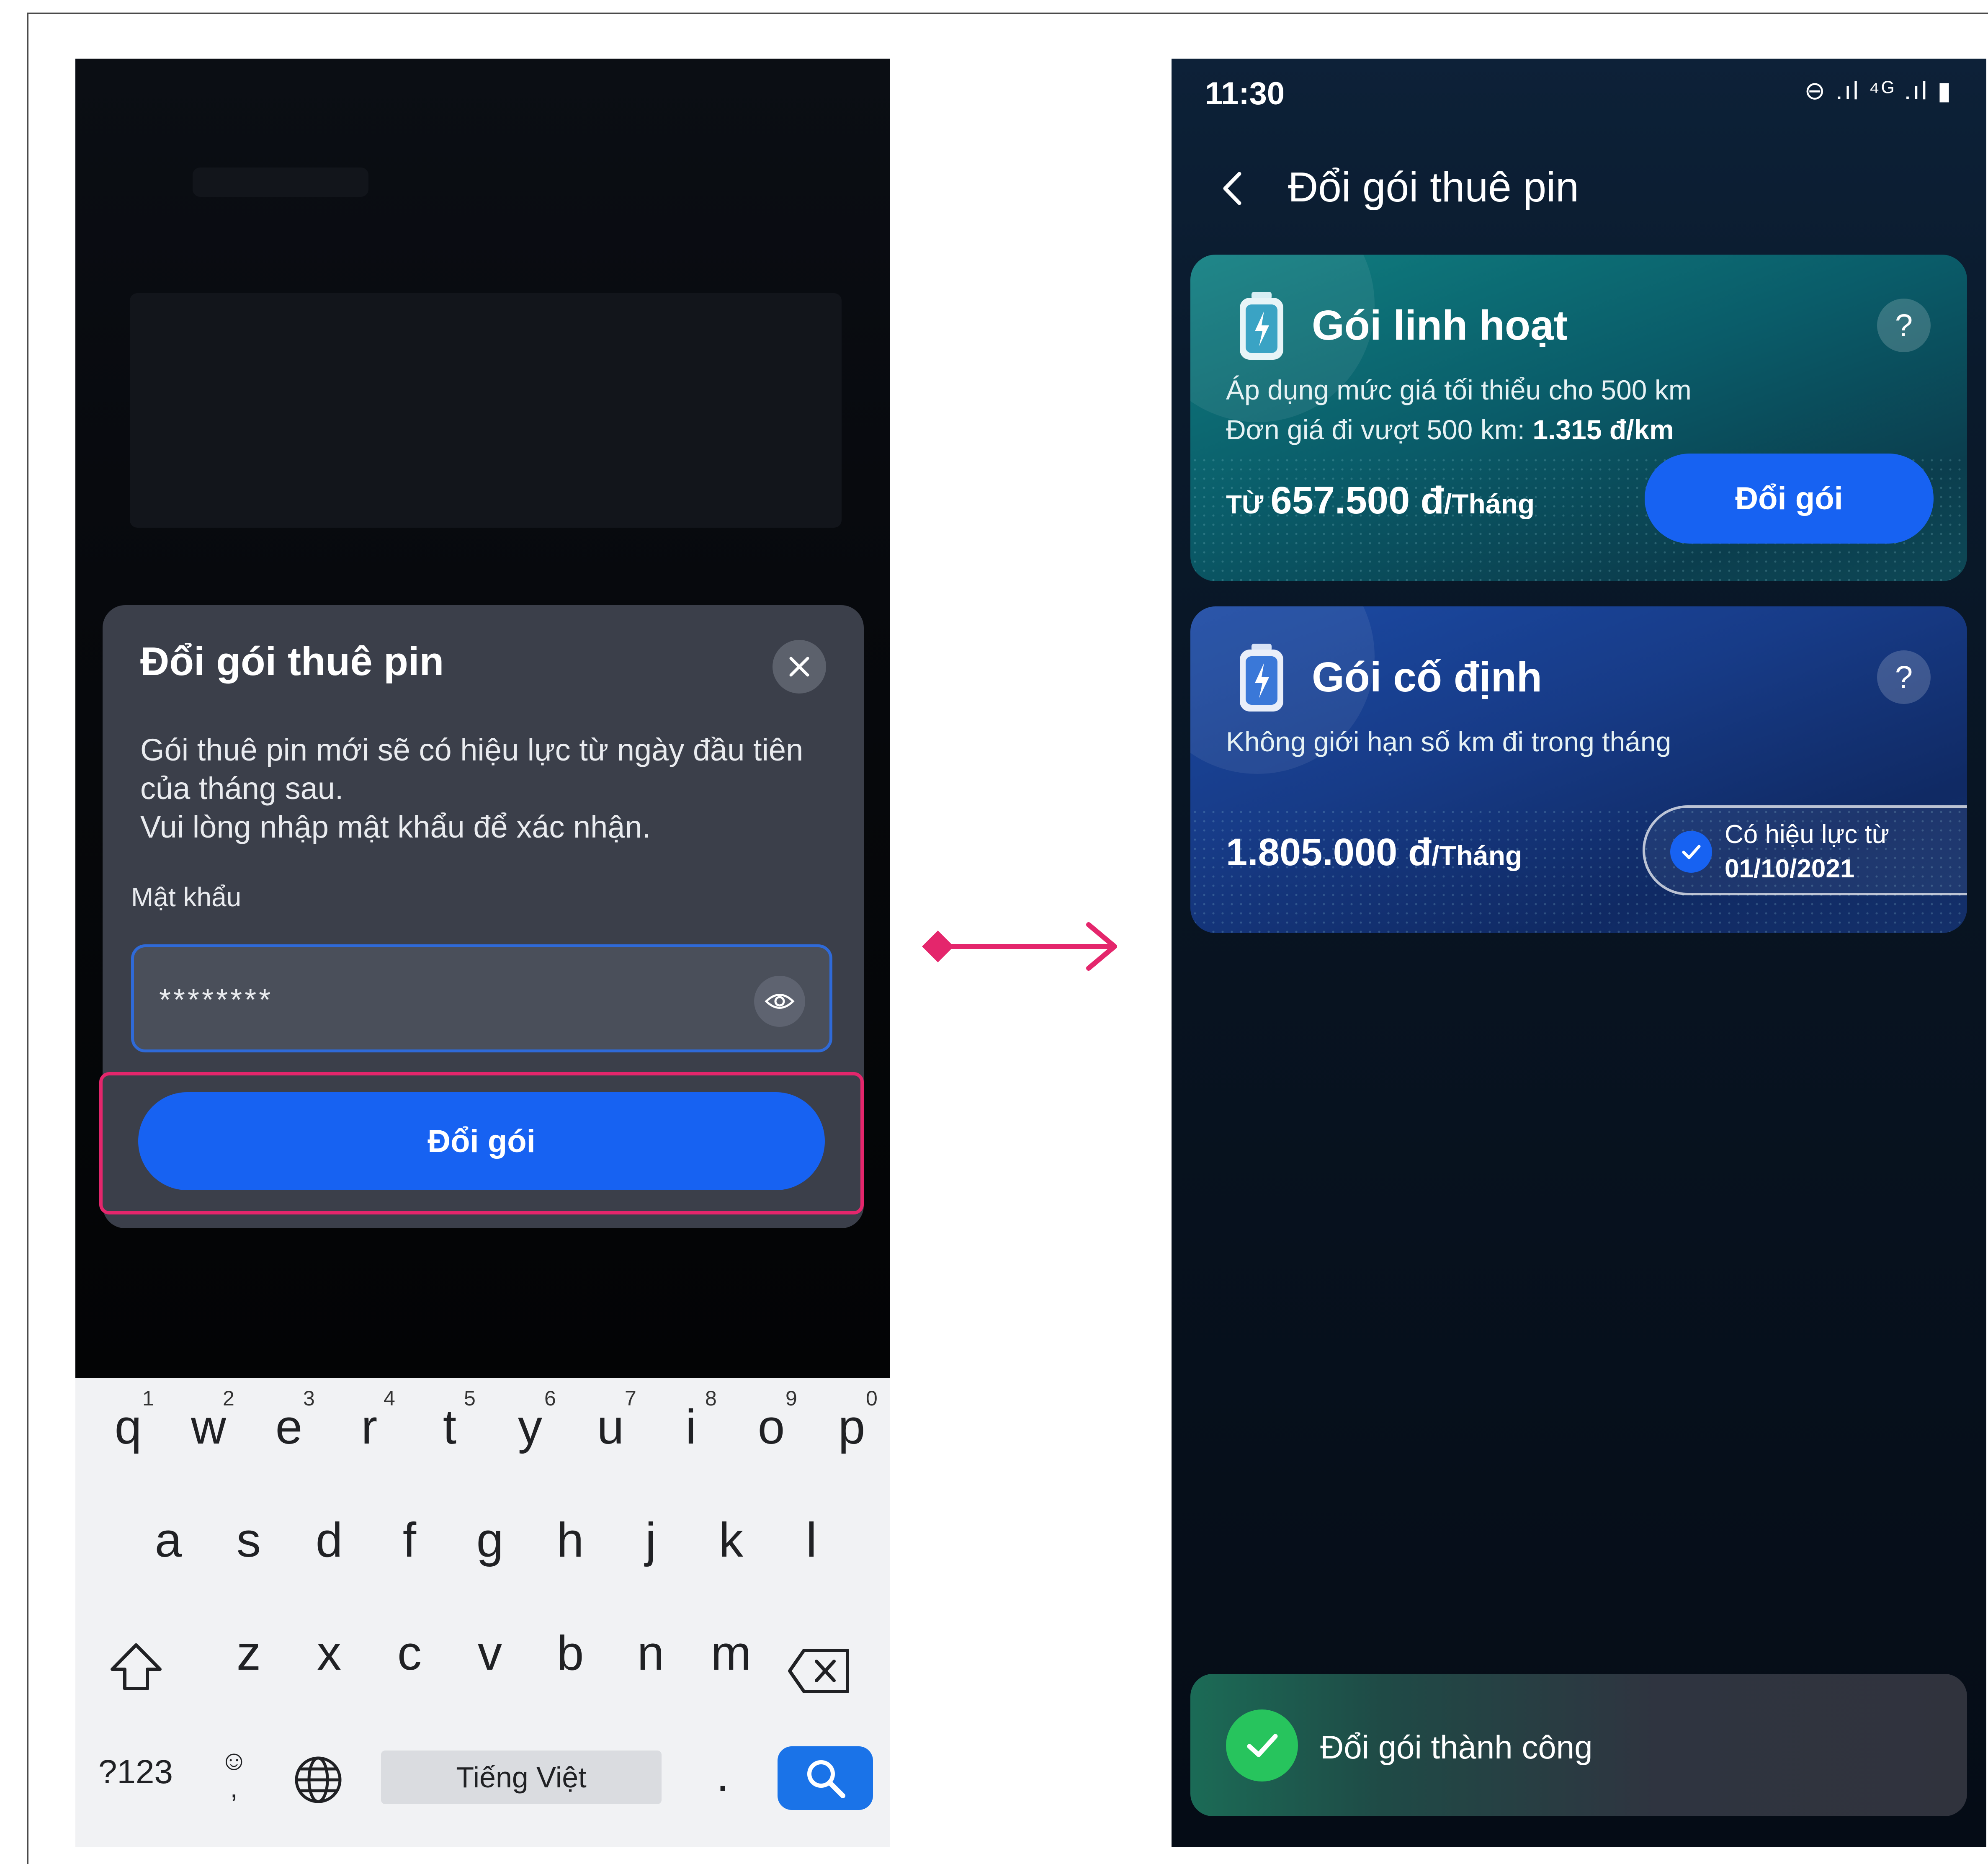 This screenshot has width=1988, height=1864. I want to click on transition-arrow-icon, so click(1019, 946).